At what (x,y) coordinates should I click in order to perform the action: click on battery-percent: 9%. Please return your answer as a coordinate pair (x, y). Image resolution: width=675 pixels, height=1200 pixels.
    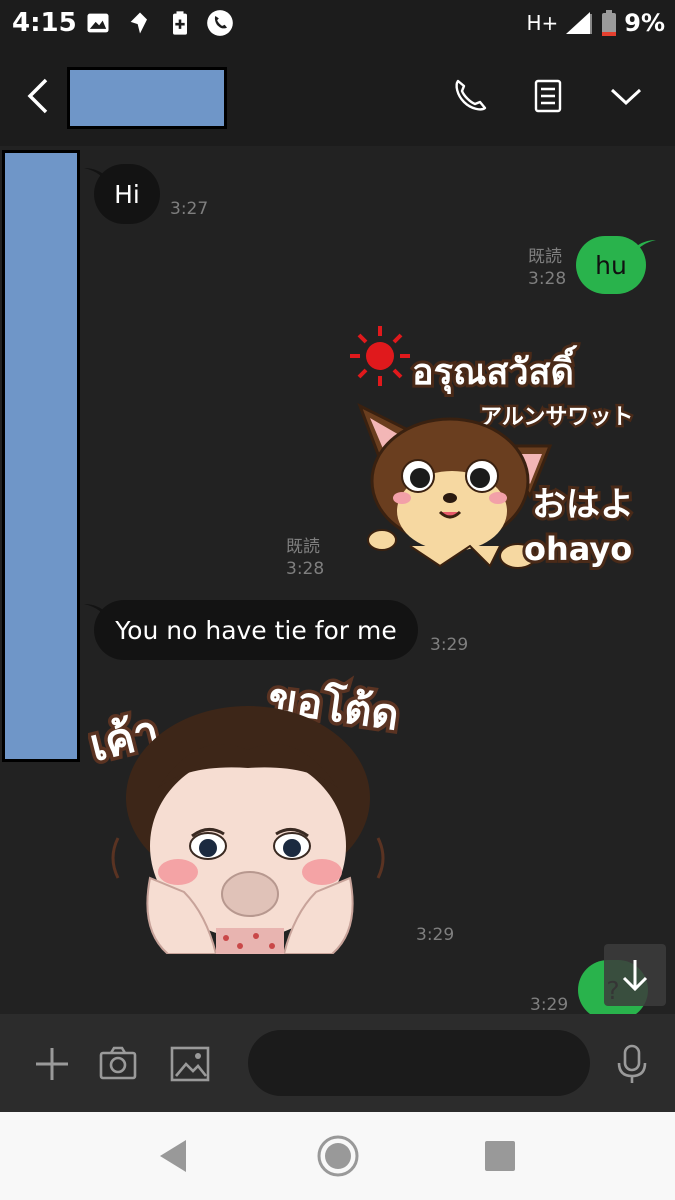
    Looking at the image, I should click on (644, 23).